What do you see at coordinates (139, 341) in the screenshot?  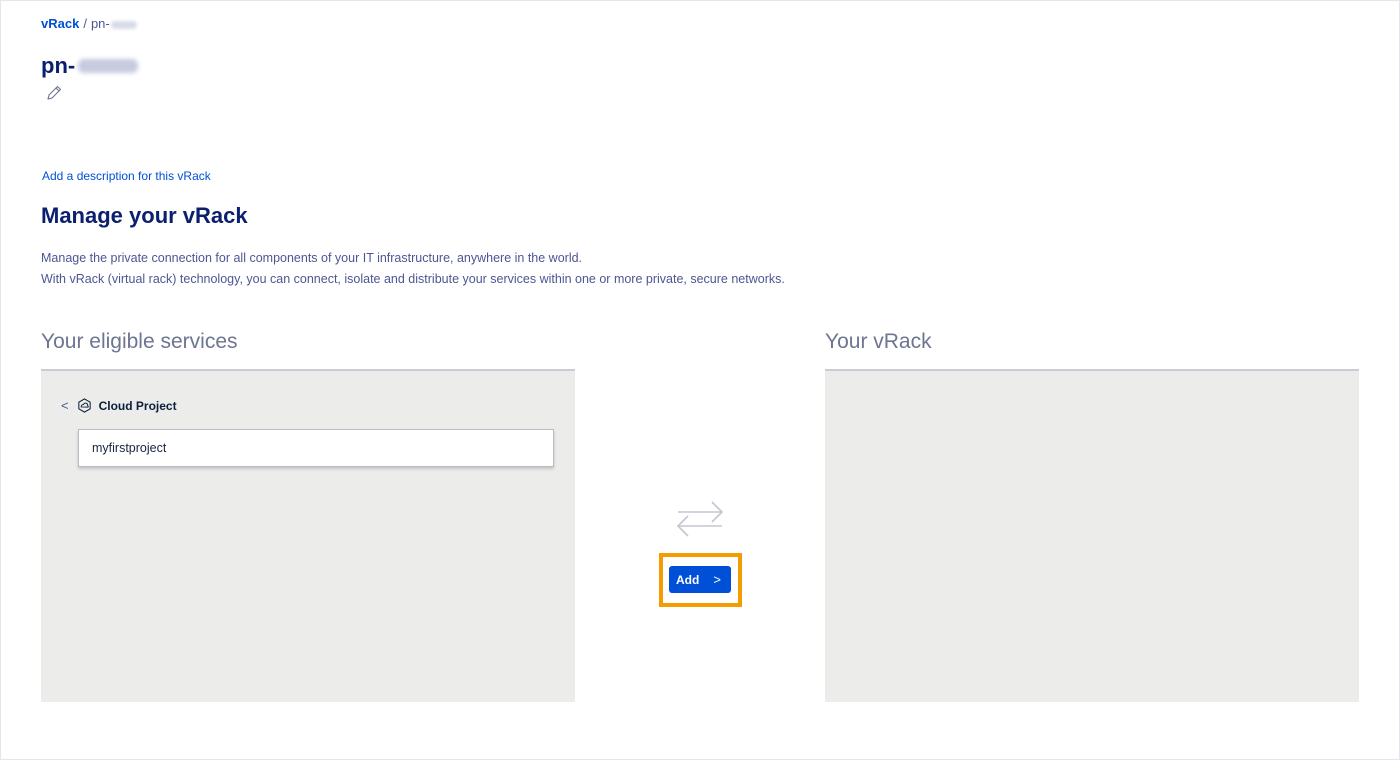 I see `eligible-services-title: Your eligible services` at bounding box center [139, 341].